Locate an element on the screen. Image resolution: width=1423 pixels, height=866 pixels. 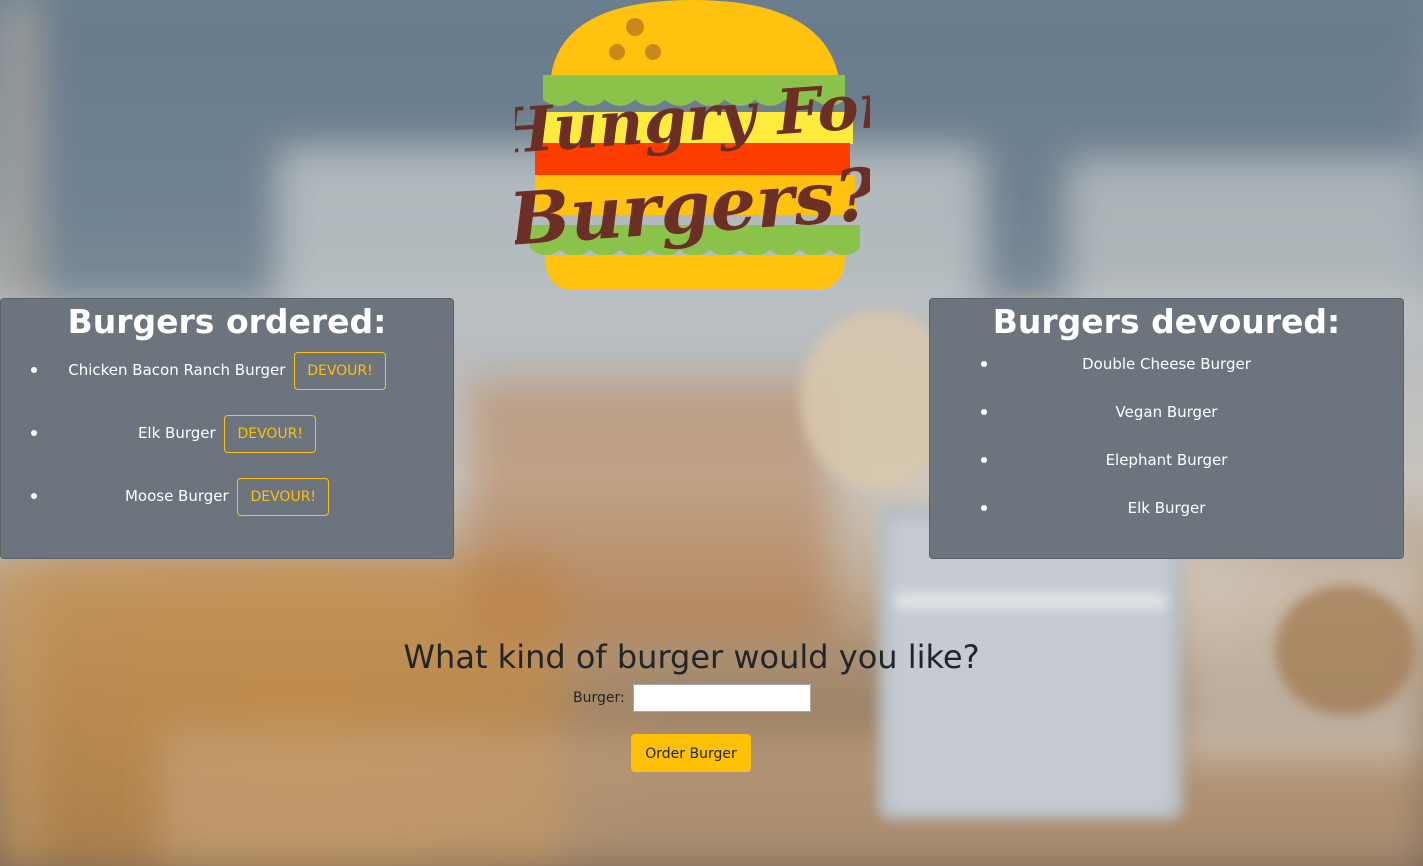
ordered-item-name: Chicken Bacon Ranch Burger is located at coordinates (177, 370).